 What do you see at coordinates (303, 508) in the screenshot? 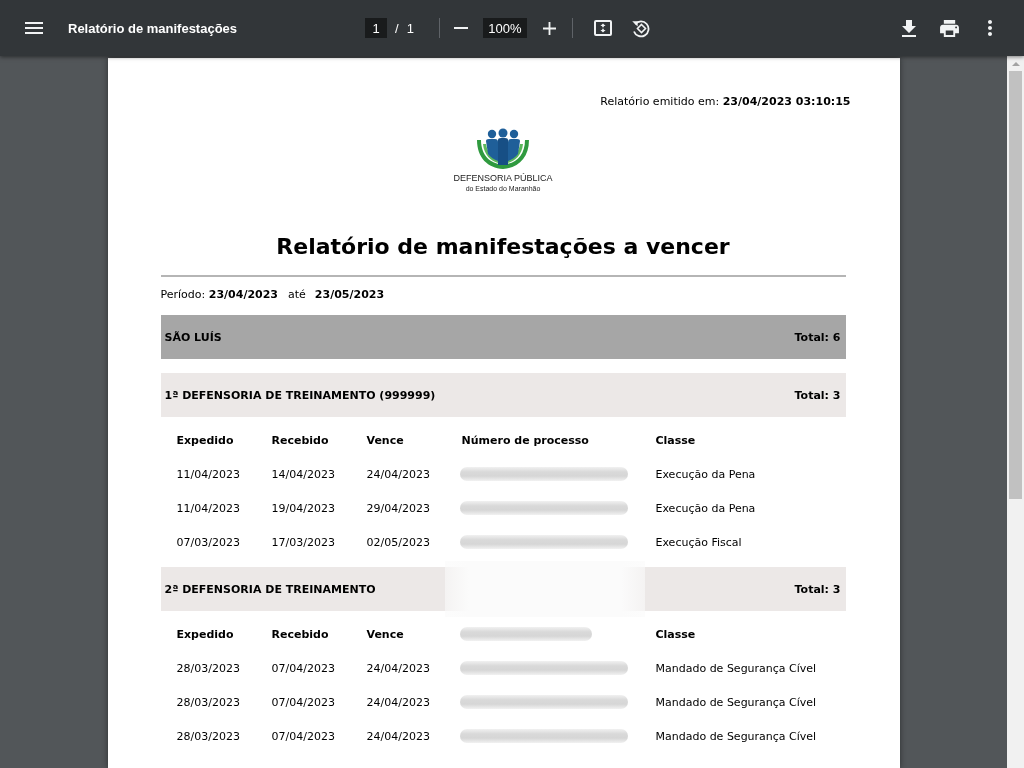
I see `table-cell: 19/04/2023` at bounding box center [303, 508].